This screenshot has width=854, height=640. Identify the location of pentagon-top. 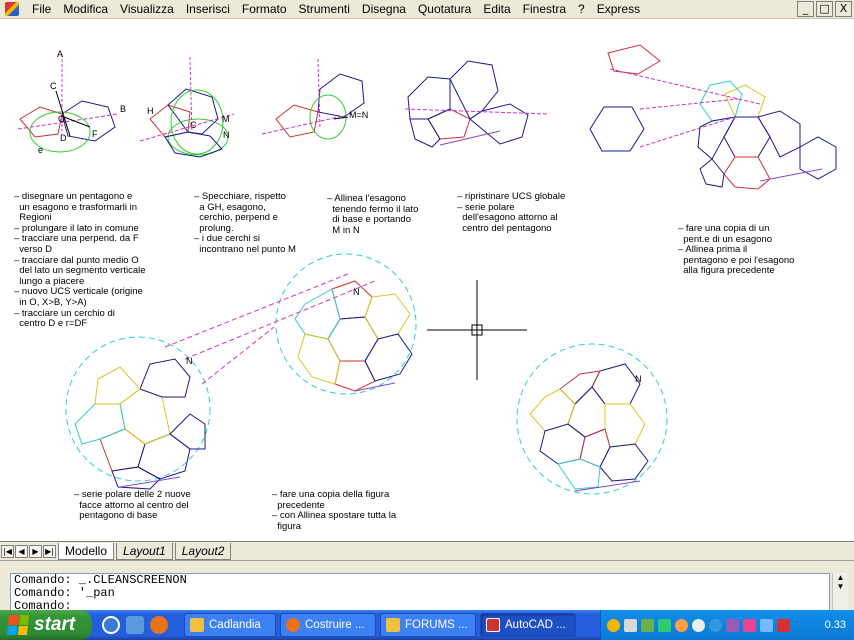
(165, 378).